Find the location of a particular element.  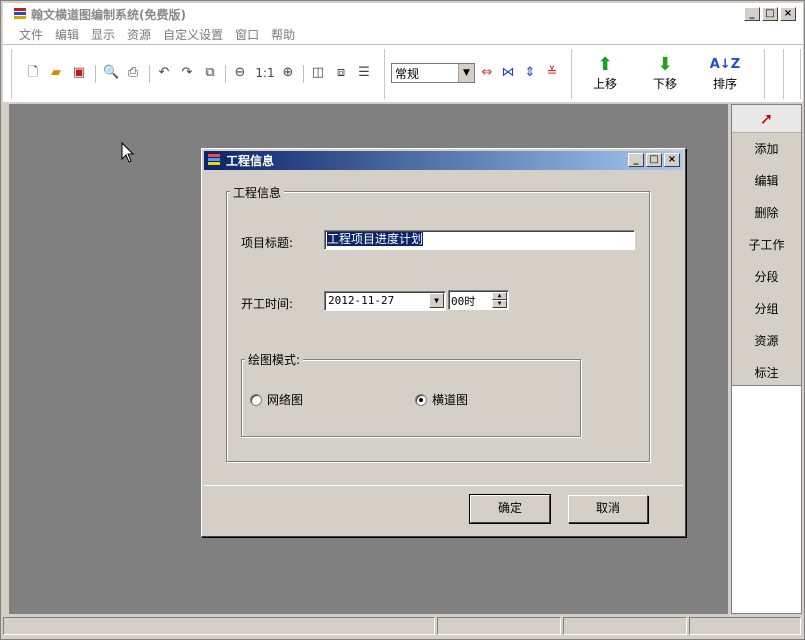

sort-label: 排序 is located at coordinates (724, 84).